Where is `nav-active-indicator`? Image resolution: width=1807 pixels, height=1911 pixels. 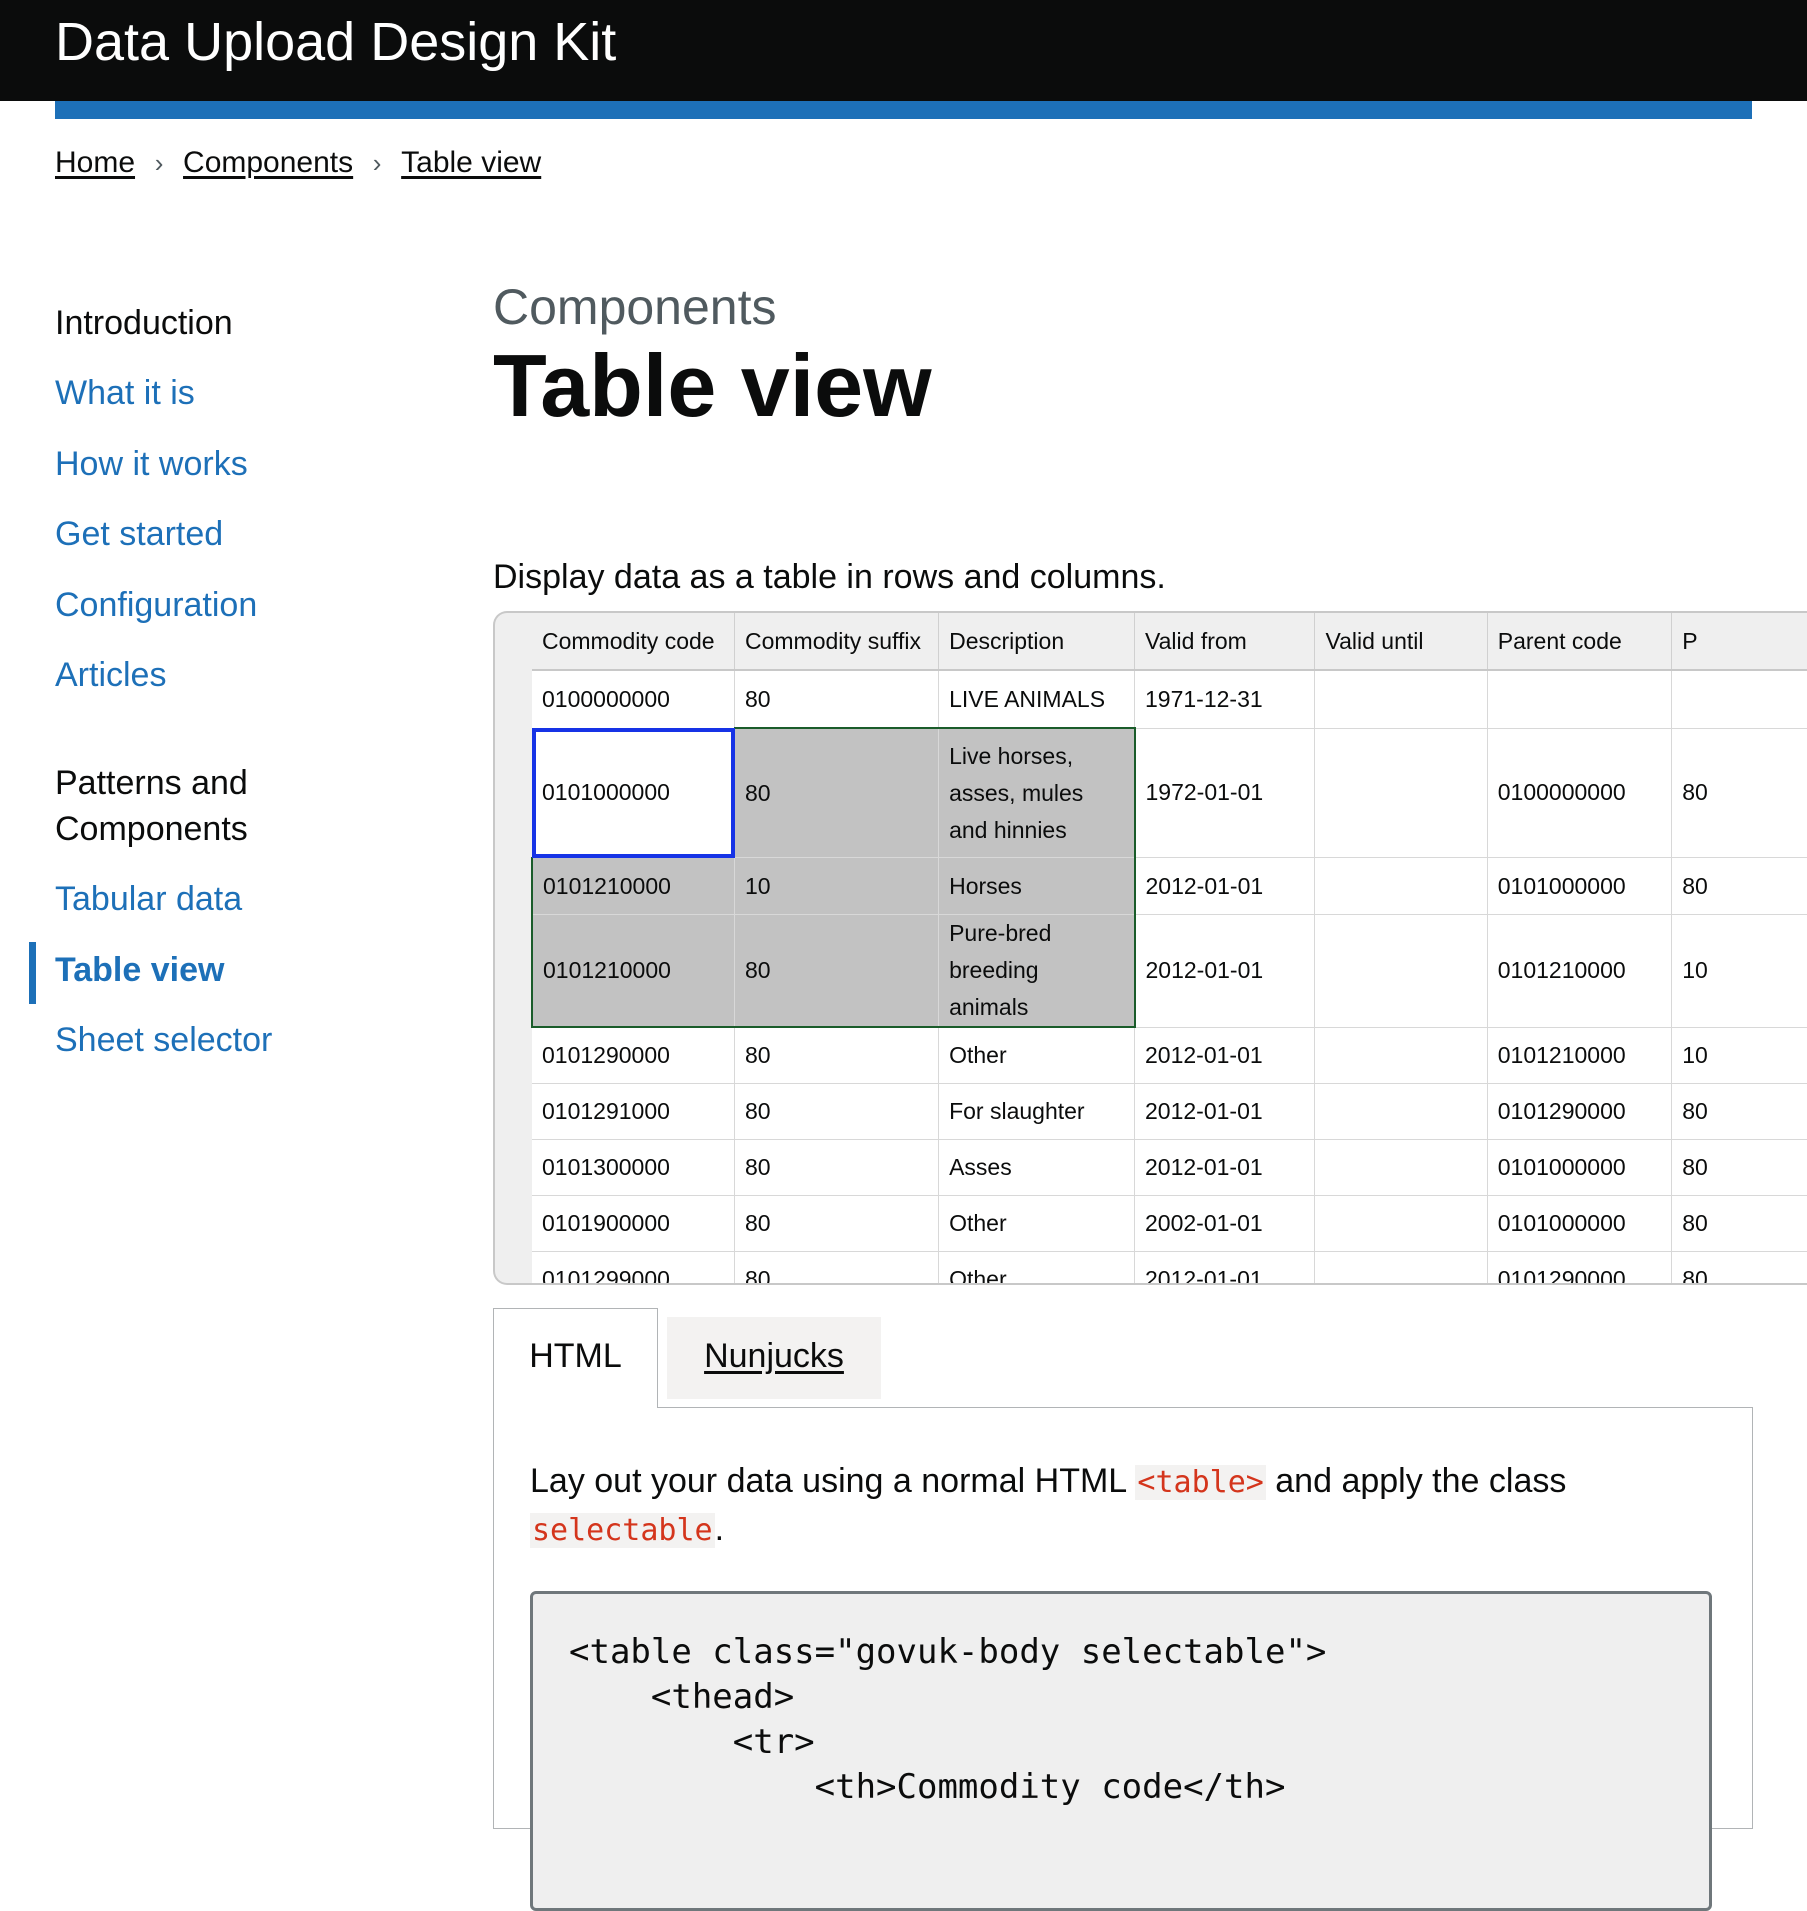 nav-active-indicator is located at coordinates (32, 973).